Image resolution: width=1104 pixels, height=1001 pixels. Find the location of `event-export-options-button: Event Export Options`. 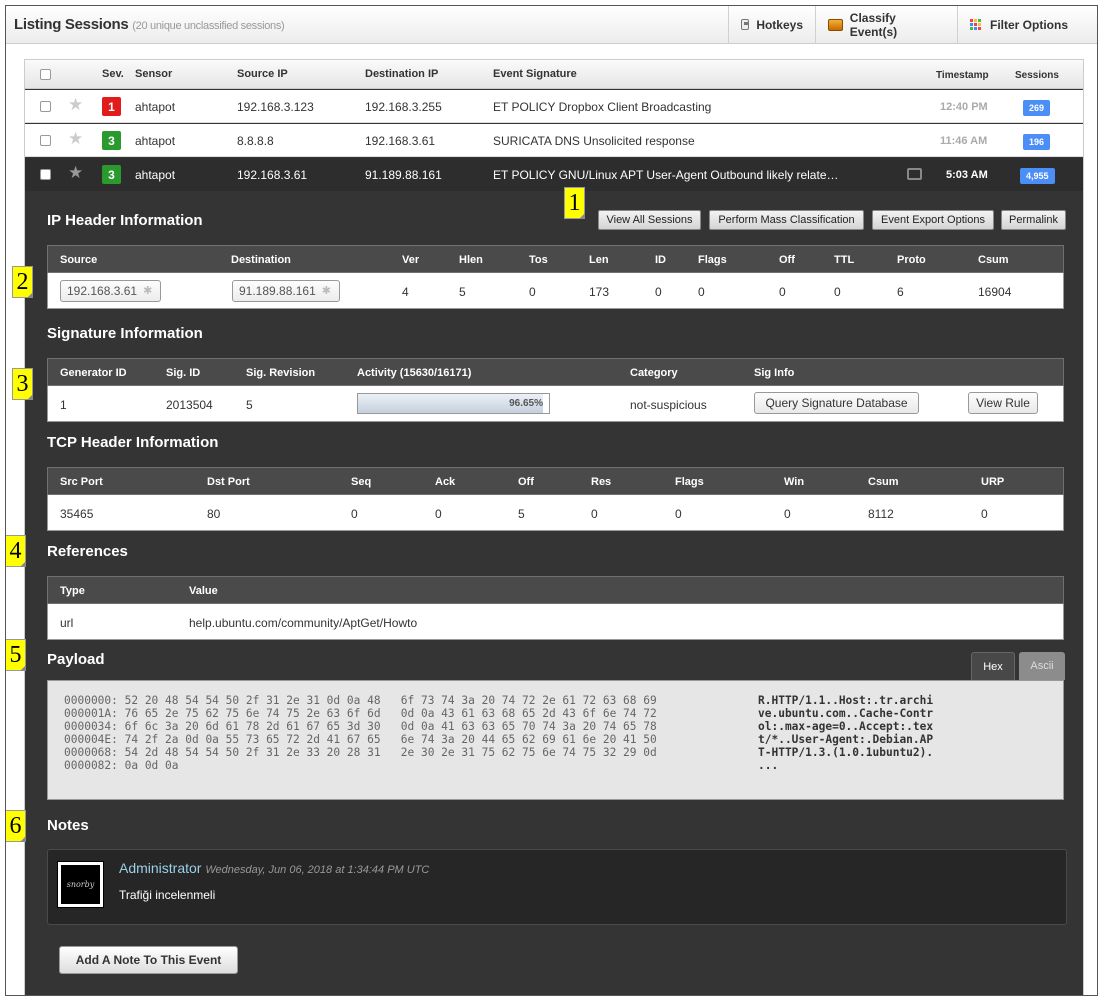

event-export-options-button: Event Export Options is located at coordinates (933, 220).